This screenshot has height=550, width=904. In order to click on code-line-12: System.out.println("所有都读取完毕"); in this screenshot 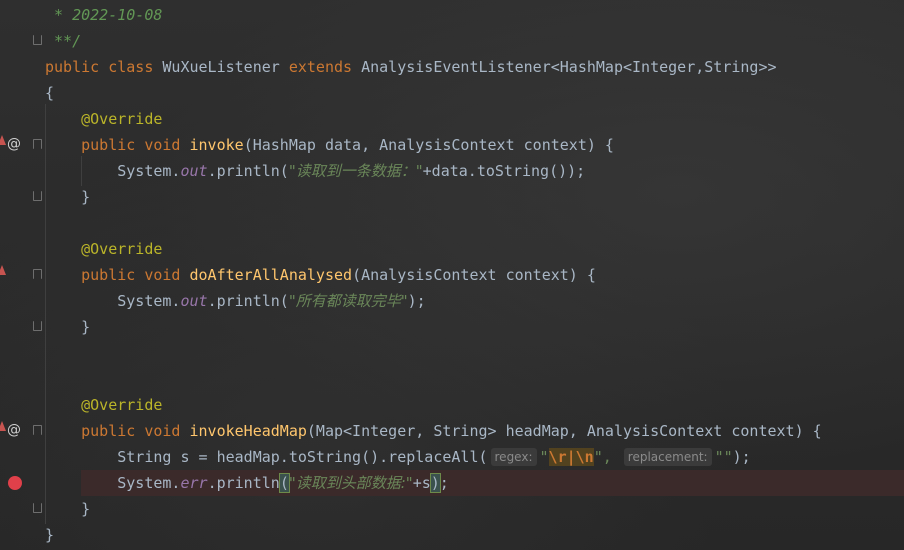, I will do `click(235, 301)`.